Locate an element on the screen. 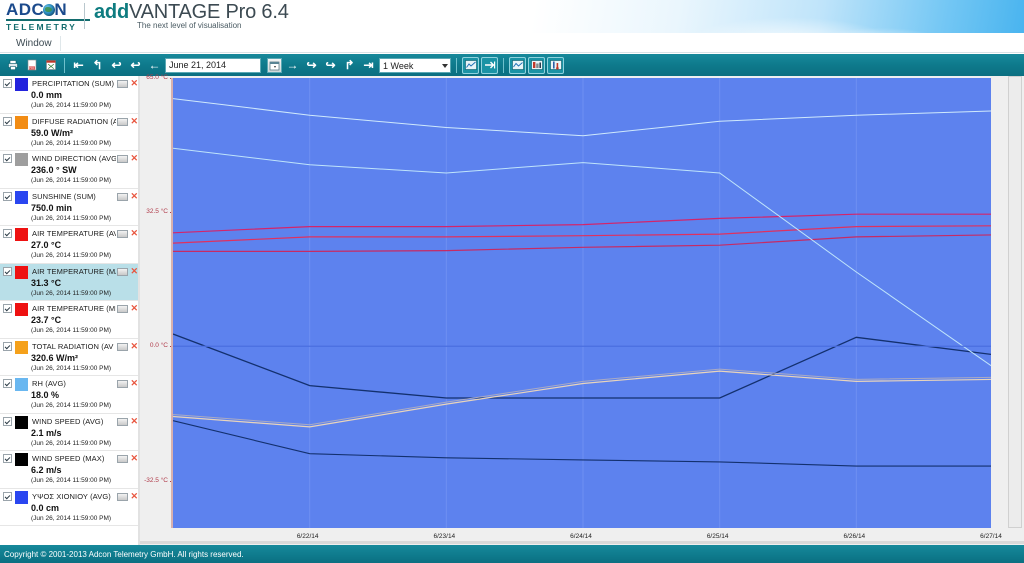 The width and height of the screenshot is (1024, 563). excel-export-icon is located at coordinates (50, 65).